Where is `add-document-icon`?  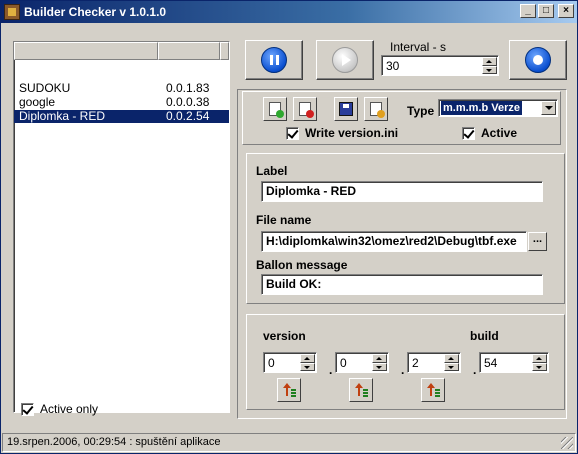
add-document-icon is located at coordinates (276, 110).